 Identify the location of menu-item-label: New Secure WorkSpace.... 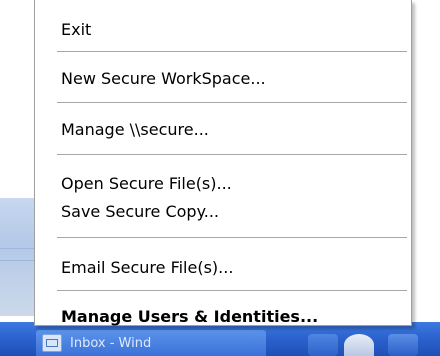
(163, 78).